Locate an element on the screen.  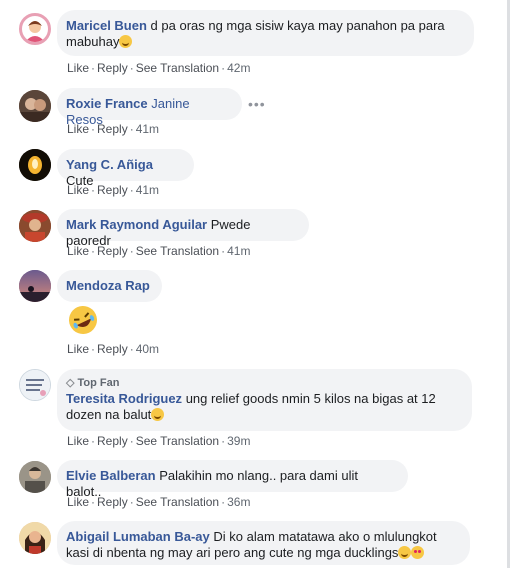
comment-text-line2: dozen na balut is located at coordinates (109, 414).